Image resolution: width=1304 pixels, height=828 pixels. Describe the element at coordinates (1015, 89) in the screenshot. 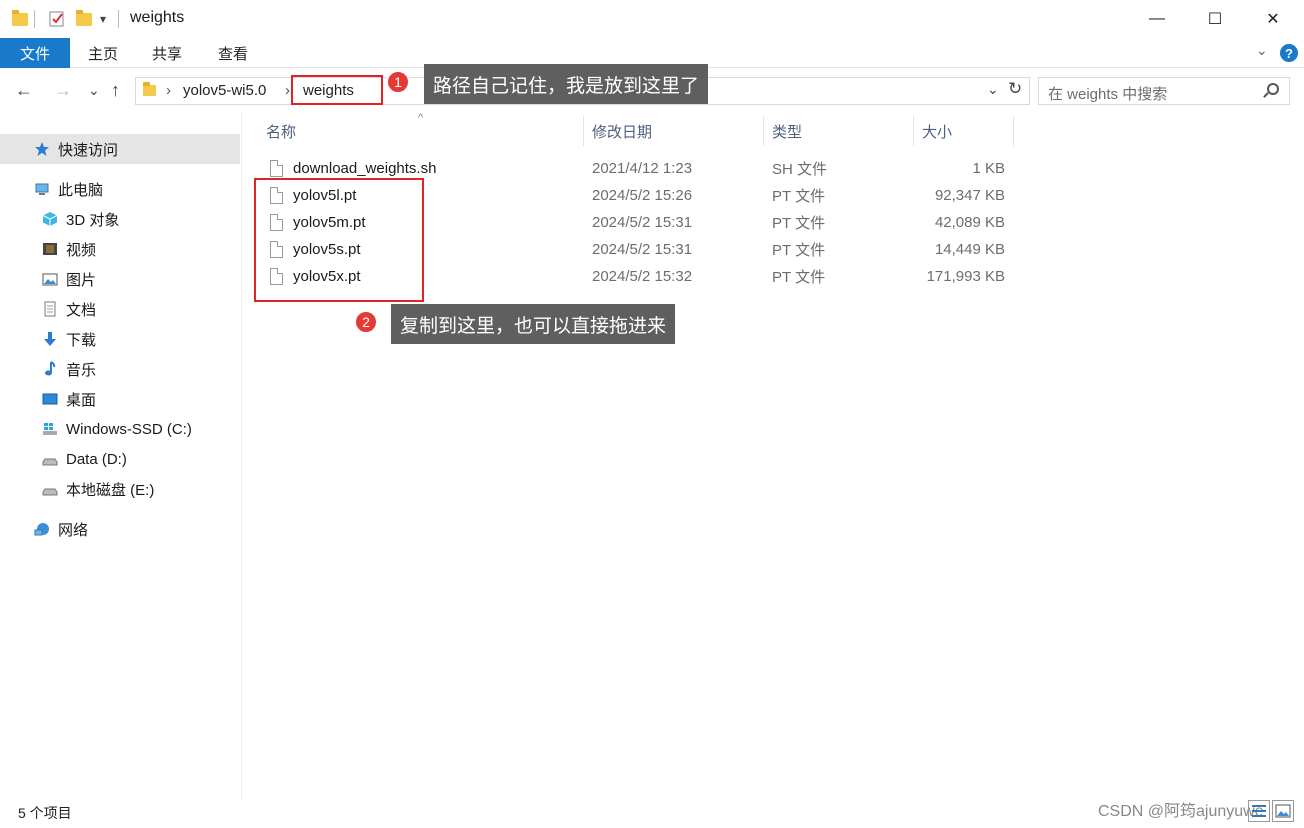

I see `refresh-icon: ↻` at that location.